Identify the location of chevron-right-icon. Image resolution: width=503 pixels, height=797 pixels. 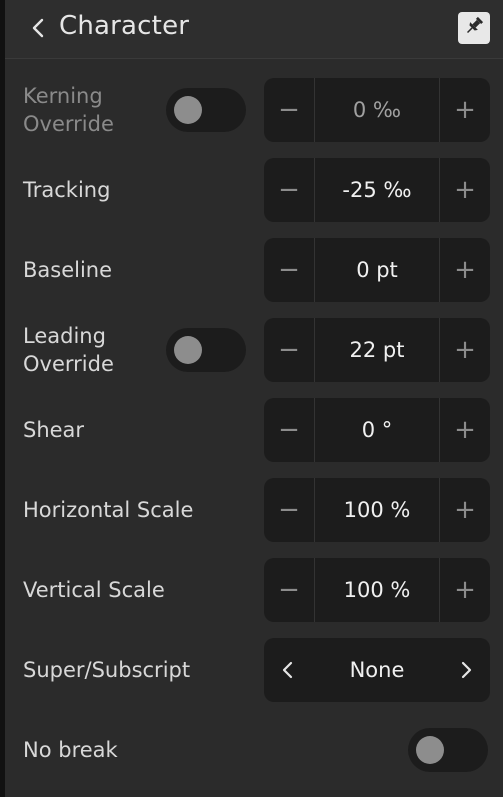
(466, 670).